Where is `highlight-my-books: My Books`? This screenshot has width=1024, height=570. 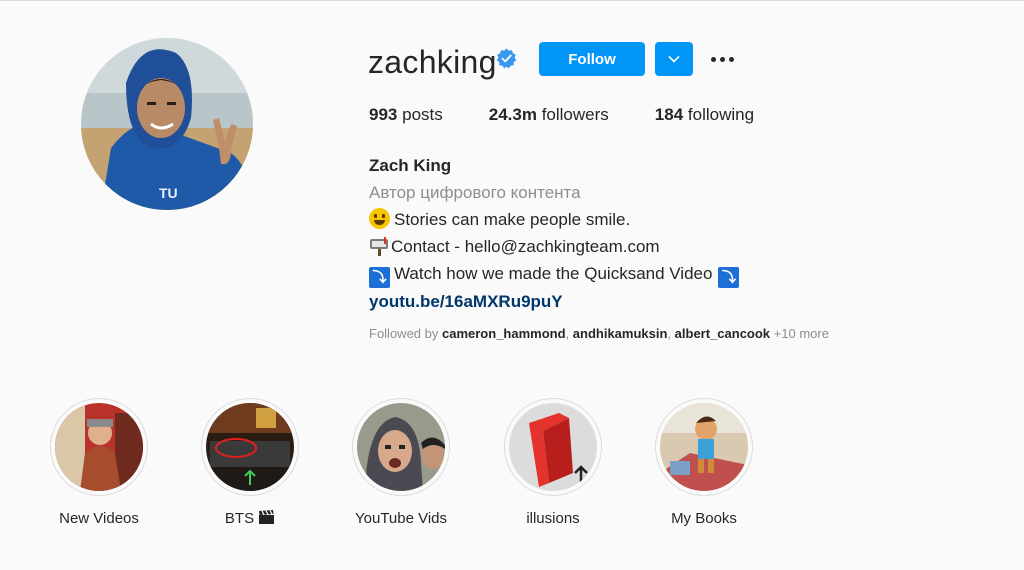 highlight-my-books: My Books is located at coordinates (704, 462).